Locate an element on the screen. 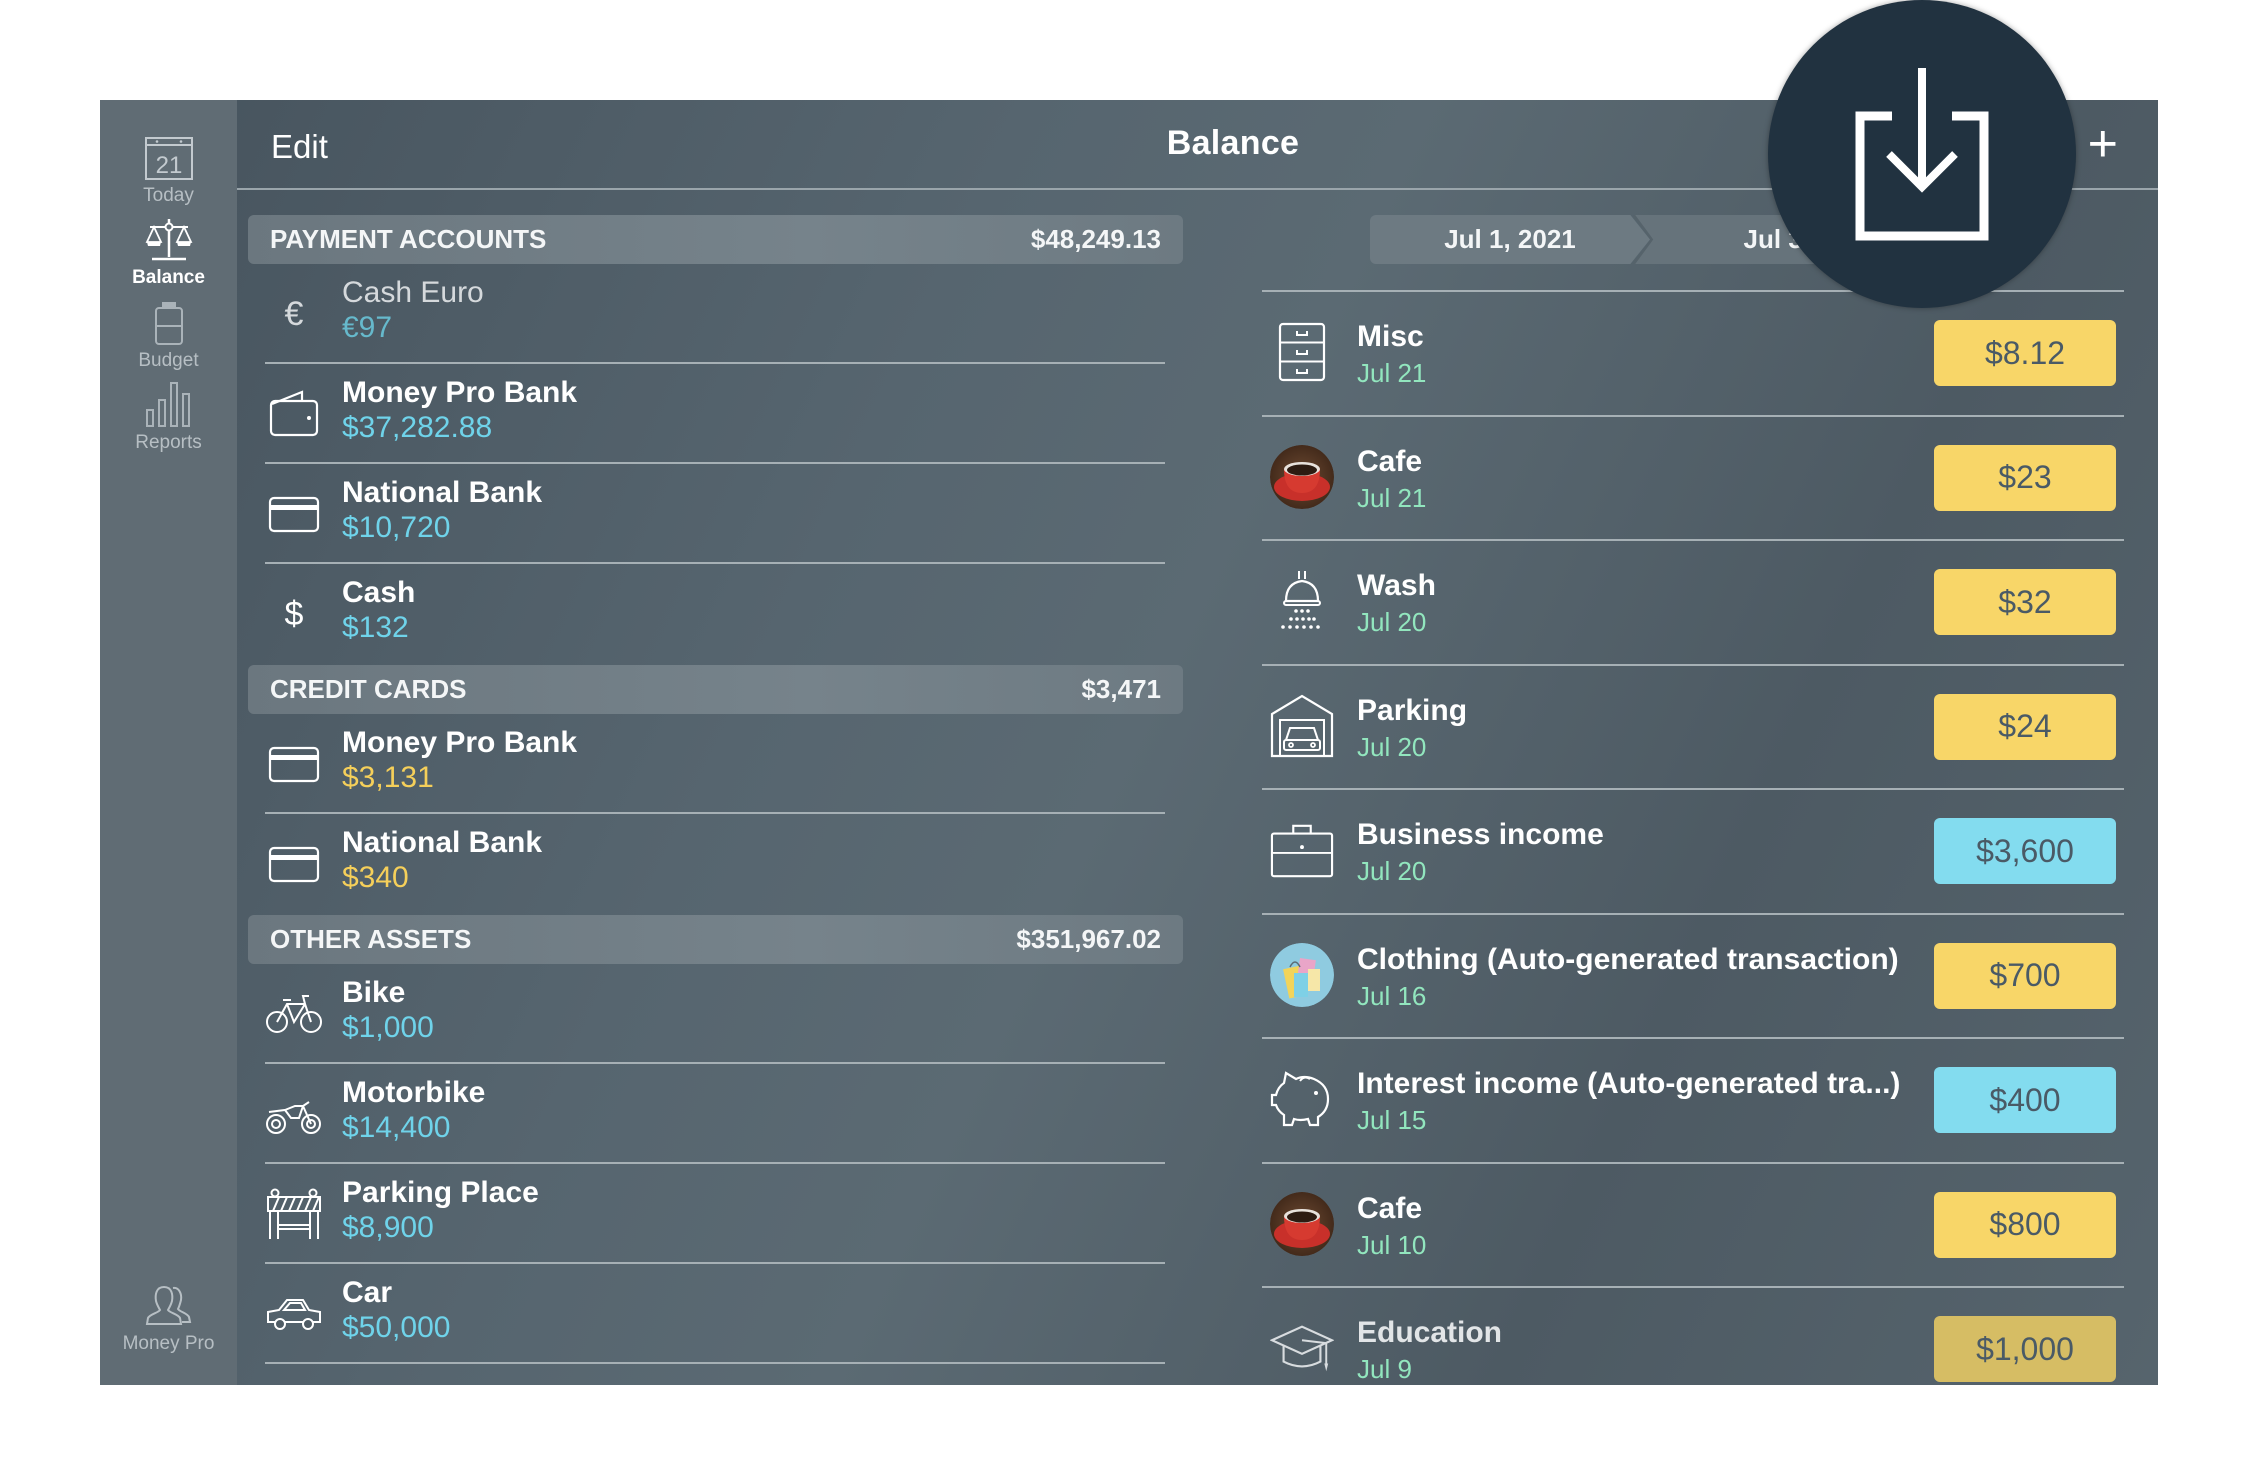 This screenshot has height=1480, width=2248. section-header-other-assets: OTHER ASSETS $351,967.02 is located at coordinates (715, 939).